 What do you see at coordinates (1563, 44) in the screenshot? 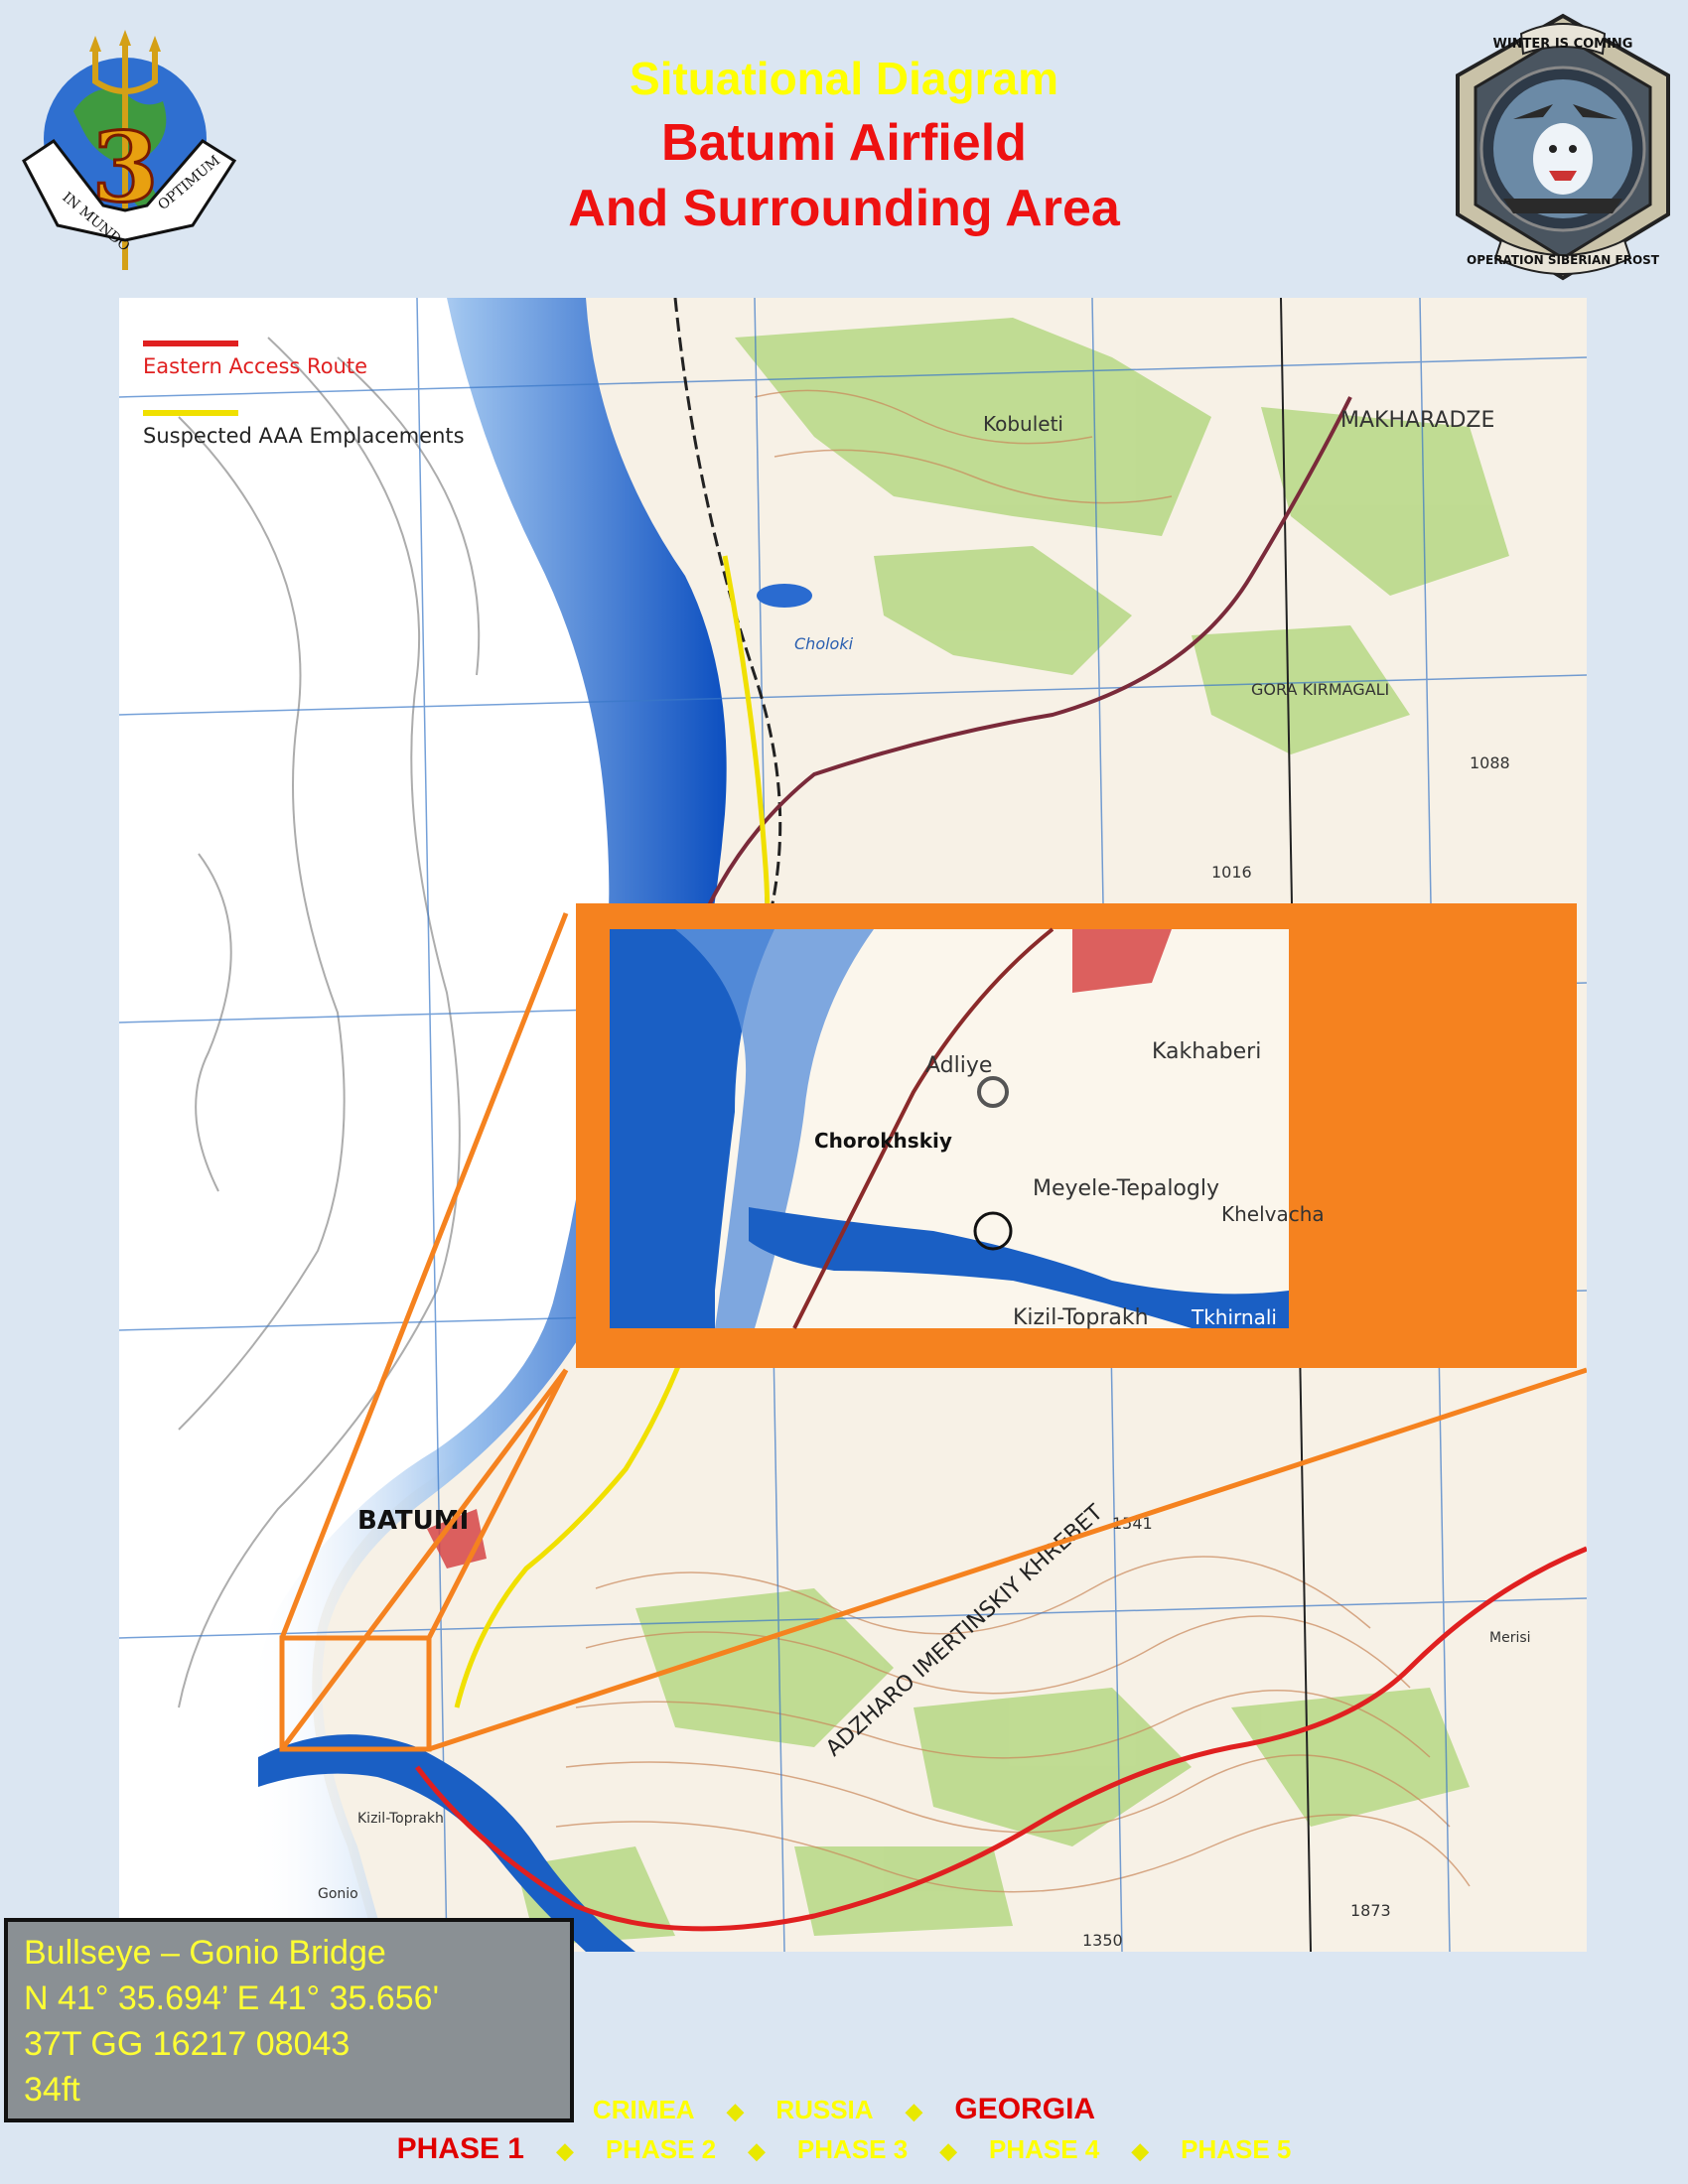
I see `patch-top-text: WINTER IS COMING` at bounding box center [1563, 44].